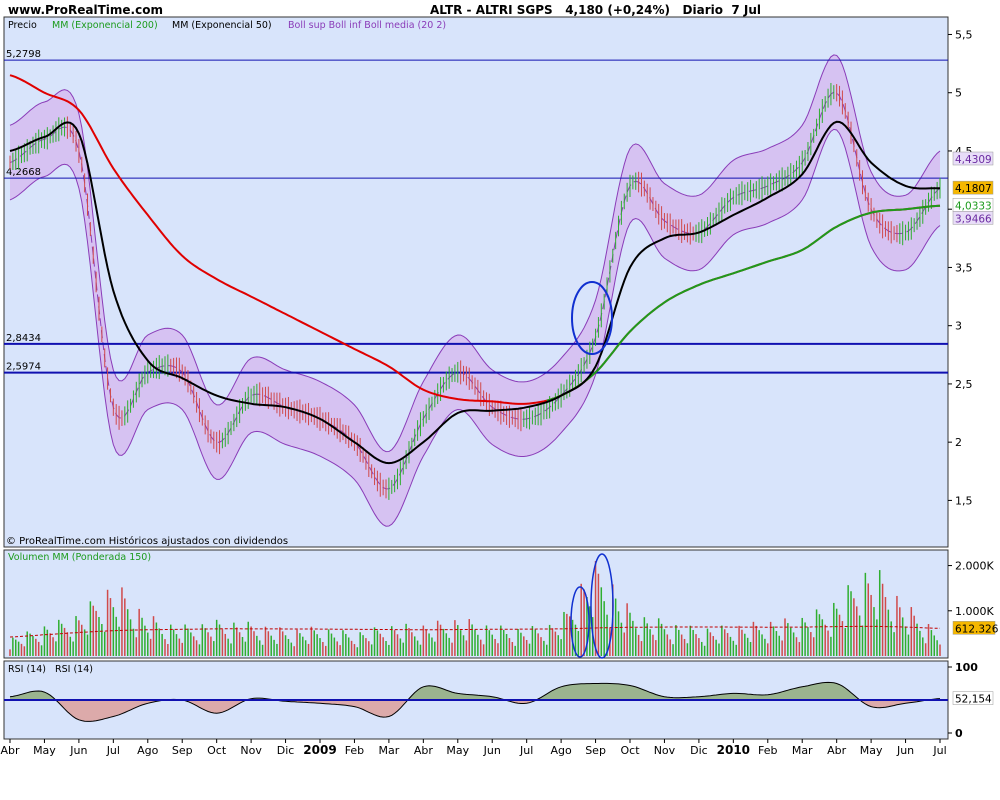 This screenshot has width=1000, height=800. Describe the element at coordinates (23, 338) in the screenshot. I see `level-label: 2,8434` at that location.